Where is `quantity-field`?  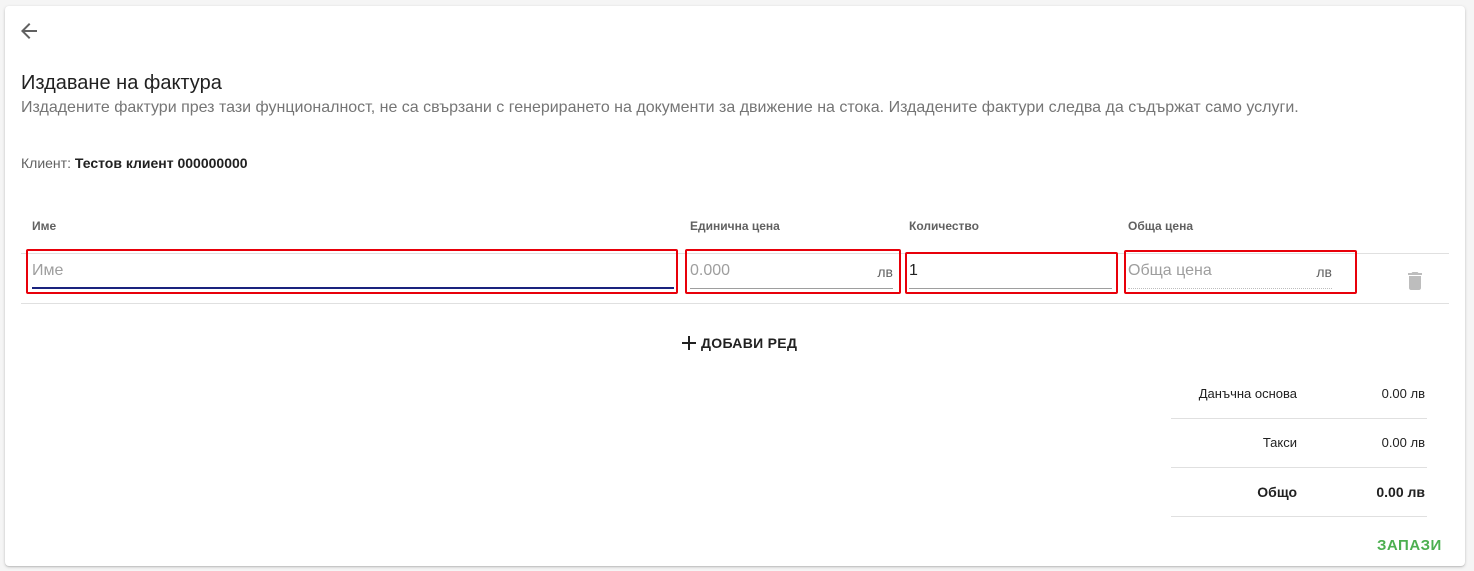 quantity-field is located at coordinates (1010, 274).